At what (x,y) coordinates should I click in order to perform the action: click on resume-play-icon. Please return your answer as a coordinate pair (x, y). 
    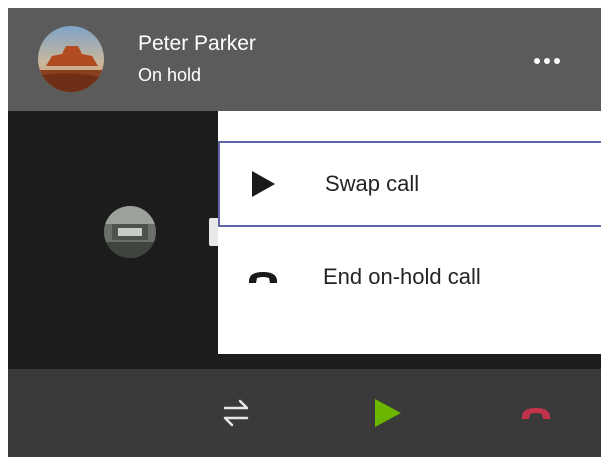
    Looking at the image, I should click on (388, 413).